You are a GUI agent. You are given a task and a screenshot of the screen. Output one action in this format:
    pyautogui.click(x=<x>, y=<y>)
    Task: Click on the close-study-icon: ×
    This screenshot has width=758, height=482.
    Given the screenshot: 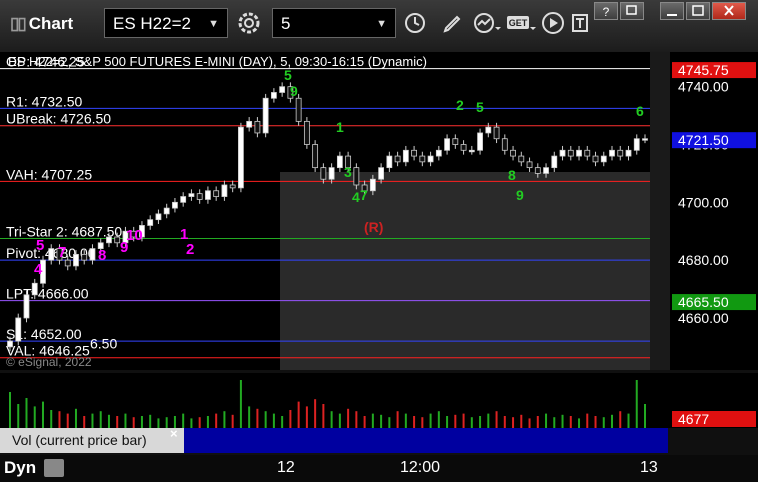 What is the action you would take?
    pyautogui.click(x=174, y=433)
    